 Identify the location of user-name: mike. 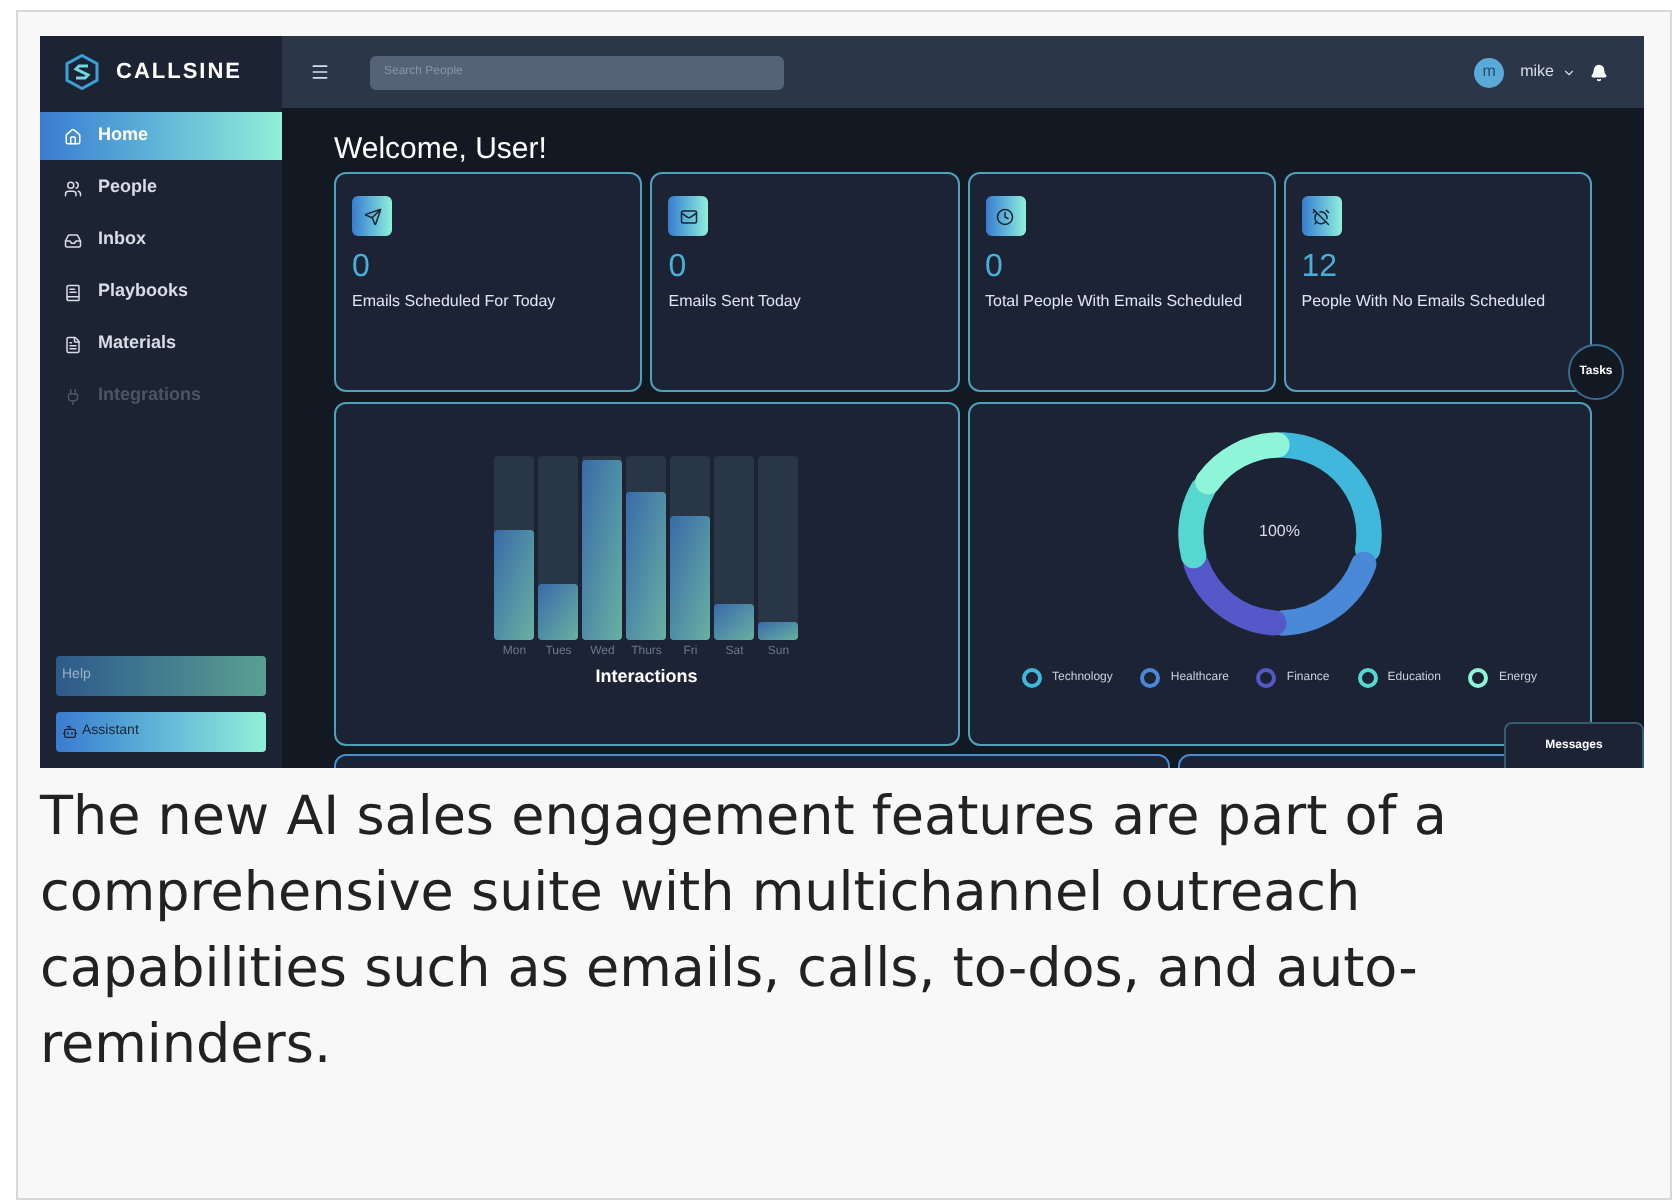
(1537, 72).